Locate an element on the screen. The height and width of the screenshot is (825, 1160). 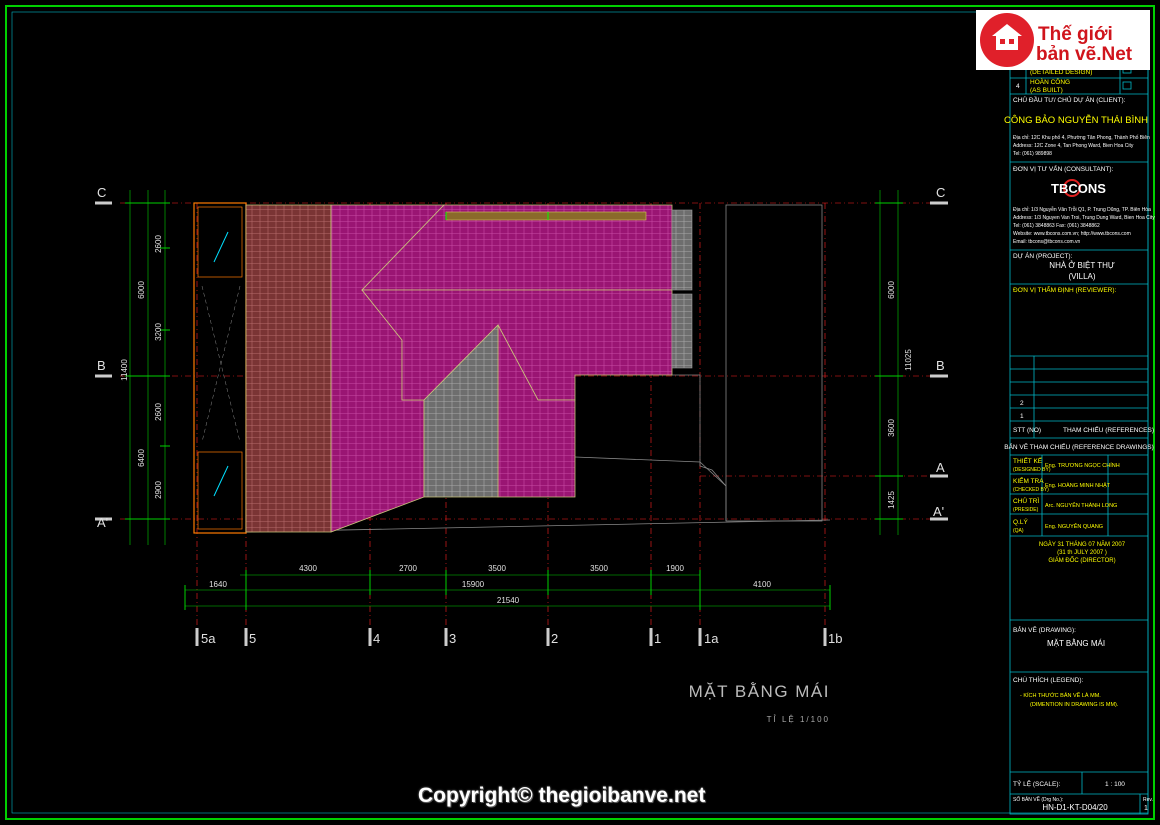
ridge-gutter is located at coordinates (546, 216).